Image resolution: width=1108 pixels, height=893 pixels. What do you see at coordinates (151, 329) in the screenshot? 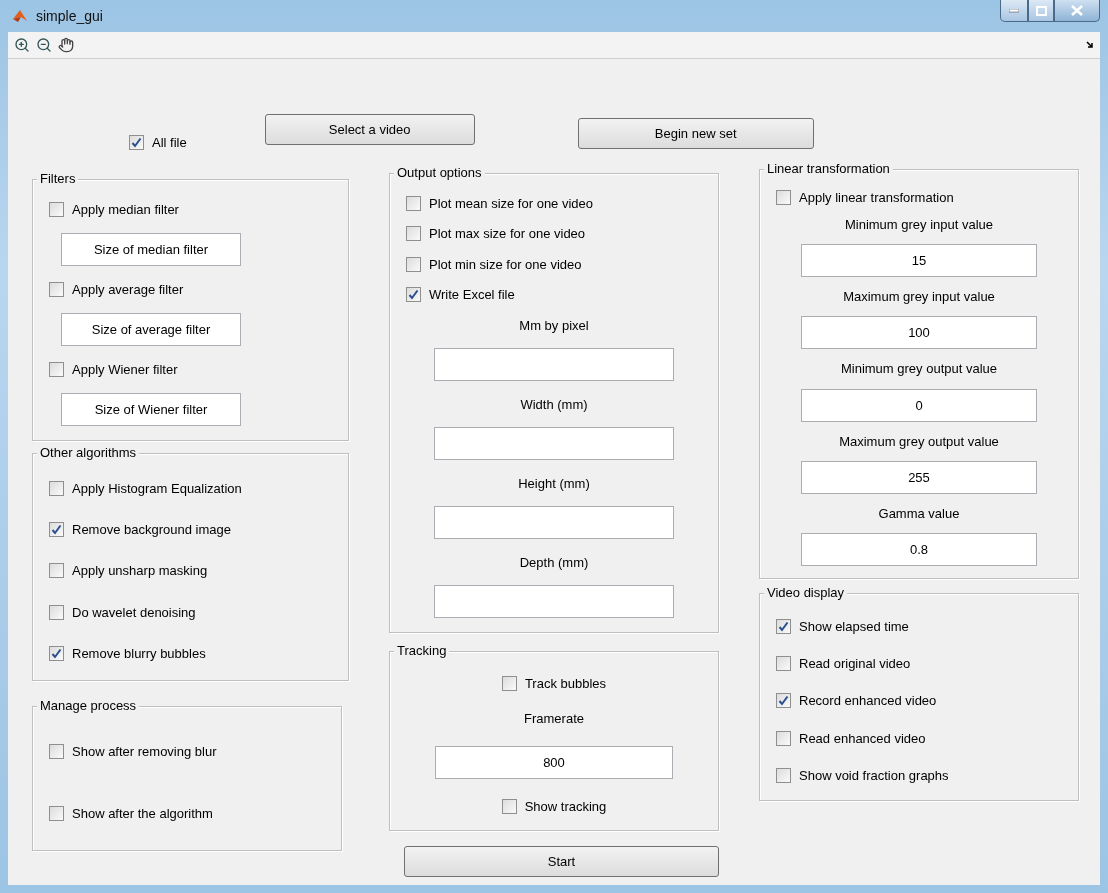
I see `text-field: Size of average filter` at bounding box center [151, 329].